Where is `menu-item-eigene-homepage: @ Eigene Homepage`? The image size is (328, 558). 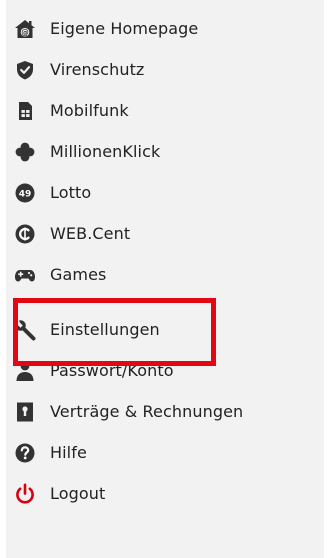
menu-item-eigene-homepage: @ Eigene Homepage is located at coordinates (128, 28).